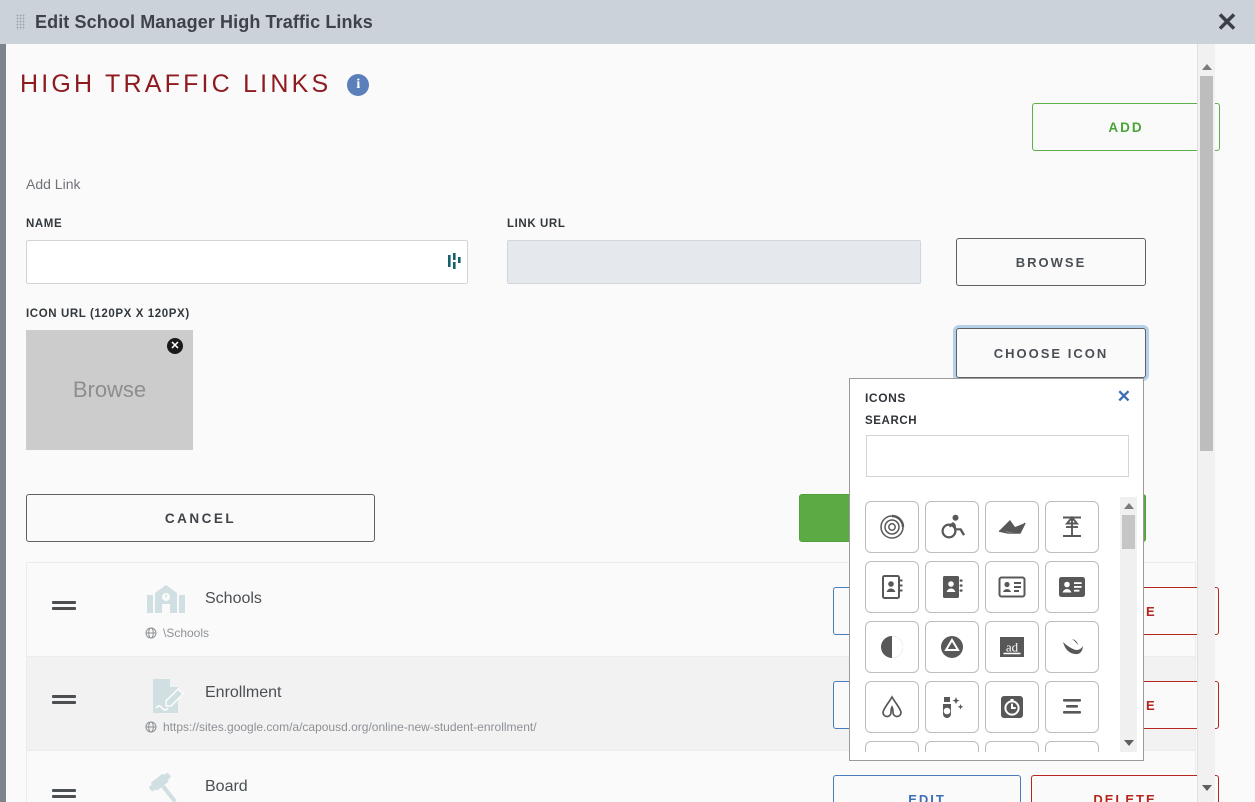 The height and width of the screenshot is (802, 1255). What do you see at coordinates (233, 598) in the screenshot?
I see `link-name: Schools` at bounding box center [233, 598].